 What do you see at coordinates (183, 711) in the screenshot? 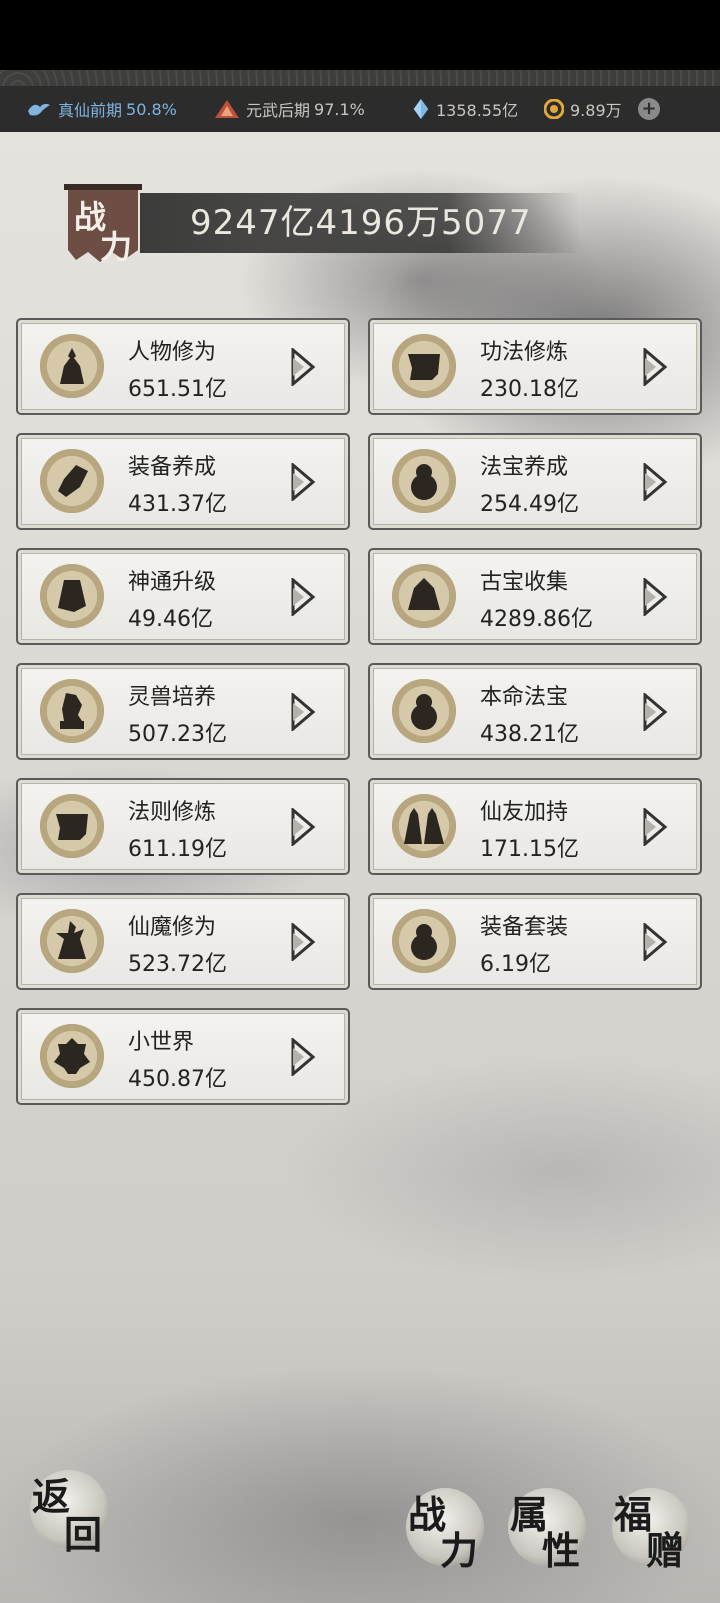
I see `card-spirit-beast: 灵兽培养 507.23亿` at bounding box center [183, 711].